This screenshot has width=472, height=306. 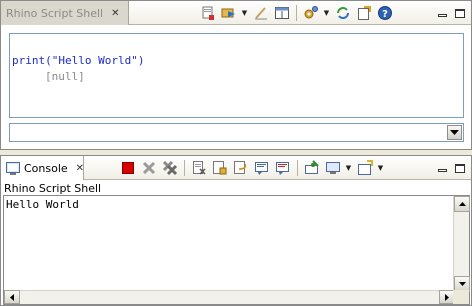 What do you see at coordinates (462, 204) in the screenshot?
I see `scroll-up-icon` at bounding box center [462, 204].